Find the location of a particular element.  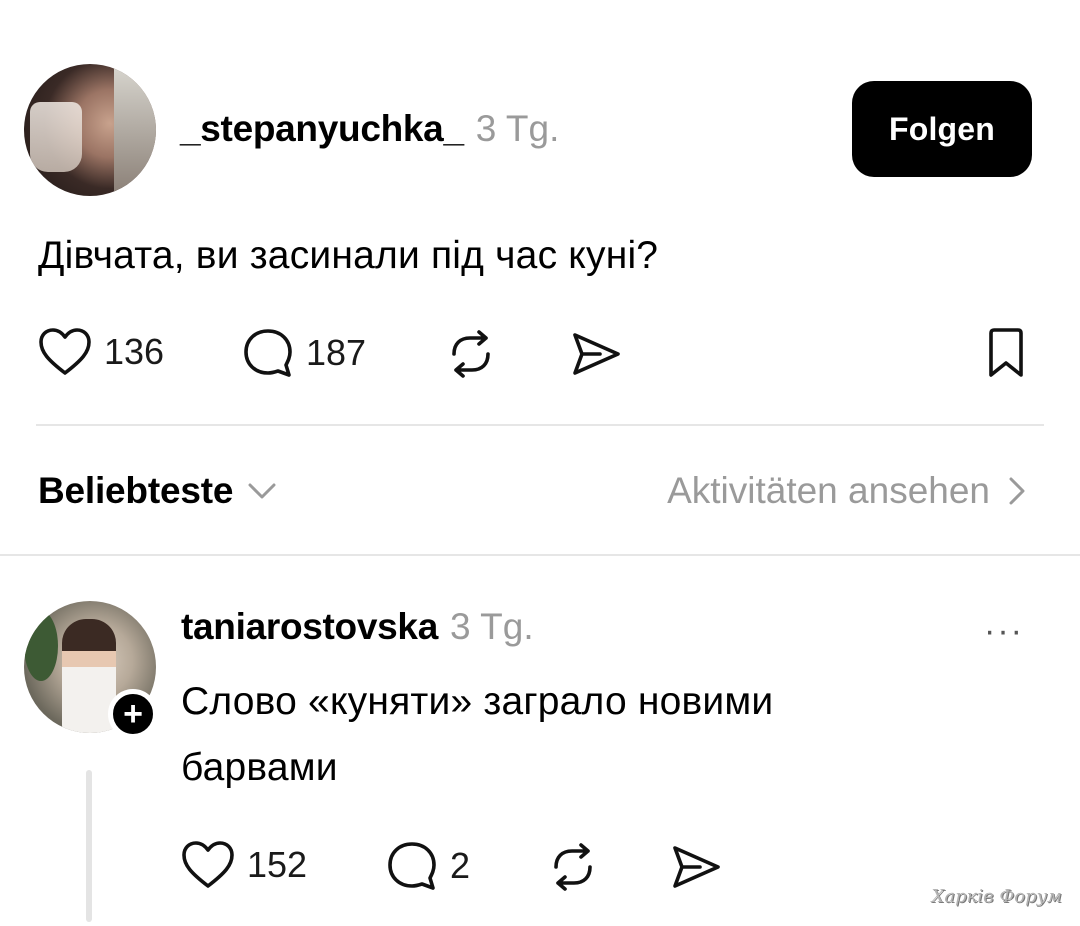

reply-comment-action: 2 is located at coordinates (428, 866).